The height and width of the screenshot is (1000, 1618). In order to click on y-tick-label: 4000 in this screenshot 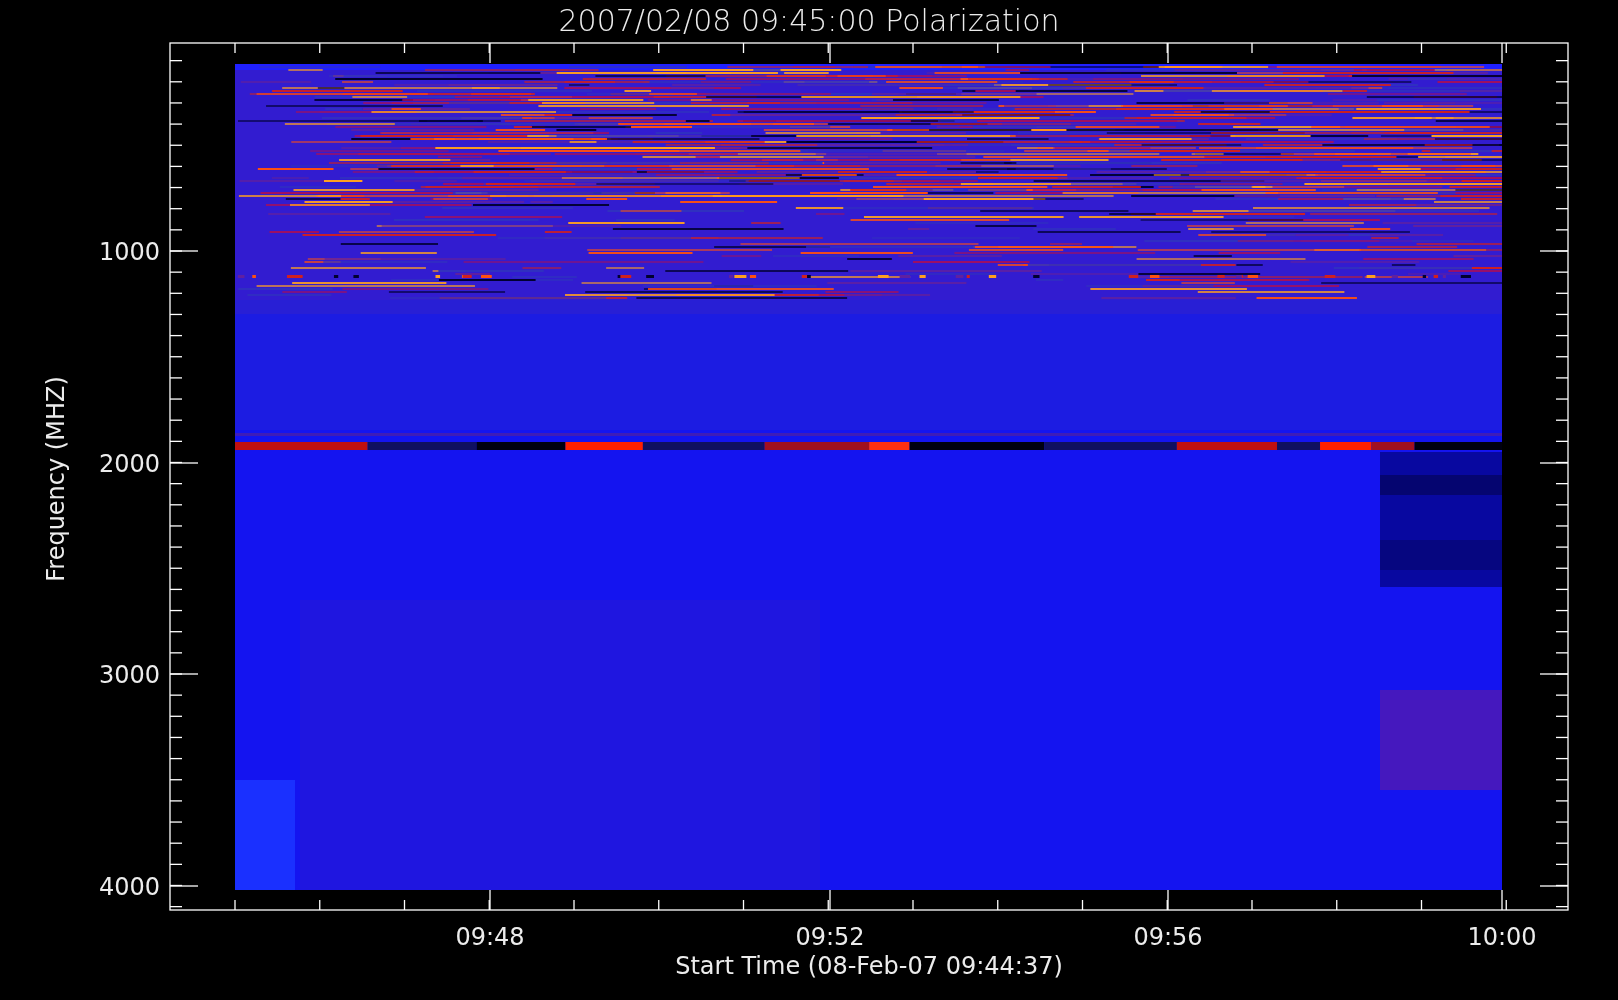, I will do `click(129, 887)`.